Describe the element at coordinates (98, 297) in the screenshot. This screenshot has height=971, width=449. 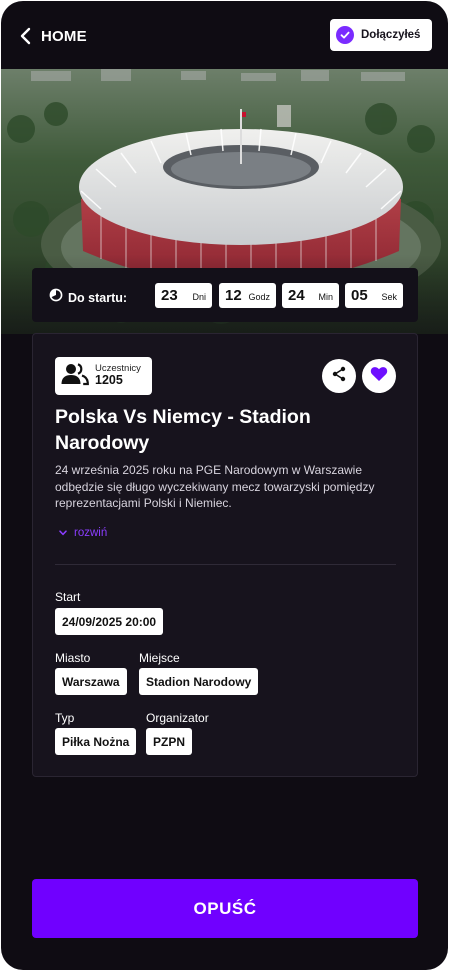
I see `countdown-label: Do startu:` at that location.